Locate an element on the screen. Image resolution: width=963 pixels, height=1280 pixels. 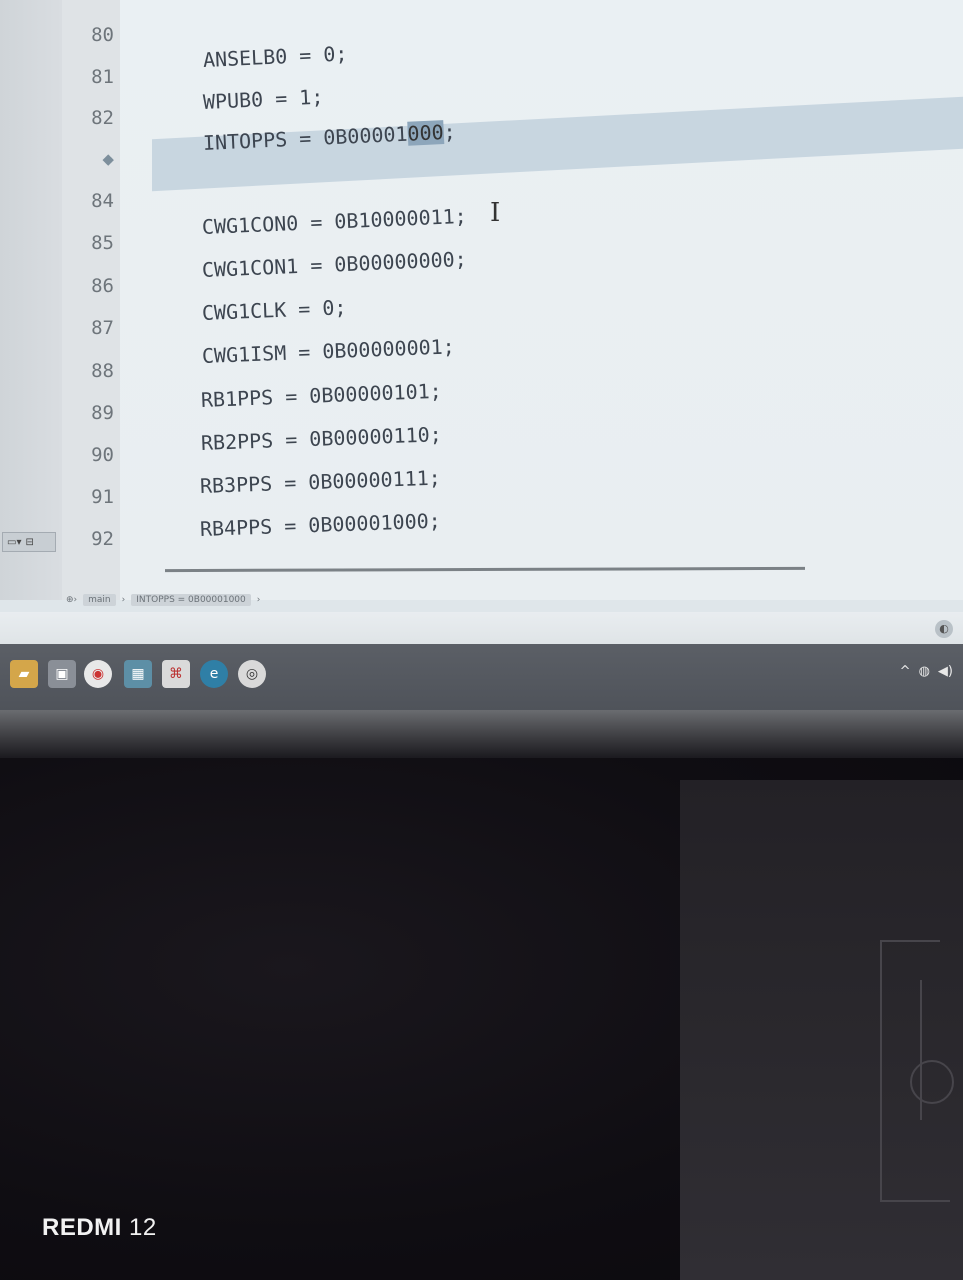
tray-expand-icon: ^ is located at coordinates (905, 671).